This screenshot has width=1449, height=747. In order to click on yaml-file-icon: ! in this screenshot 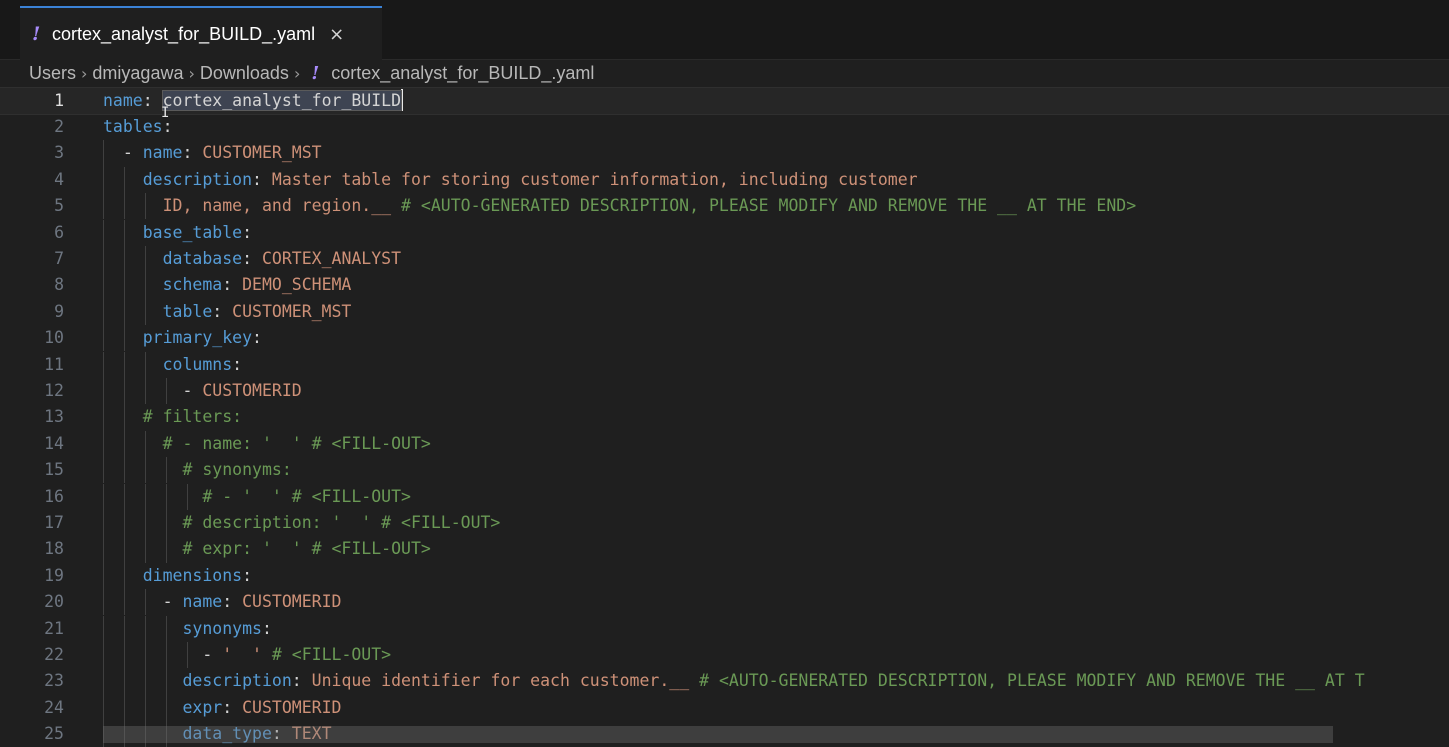, I will do `click(36, 34)`.